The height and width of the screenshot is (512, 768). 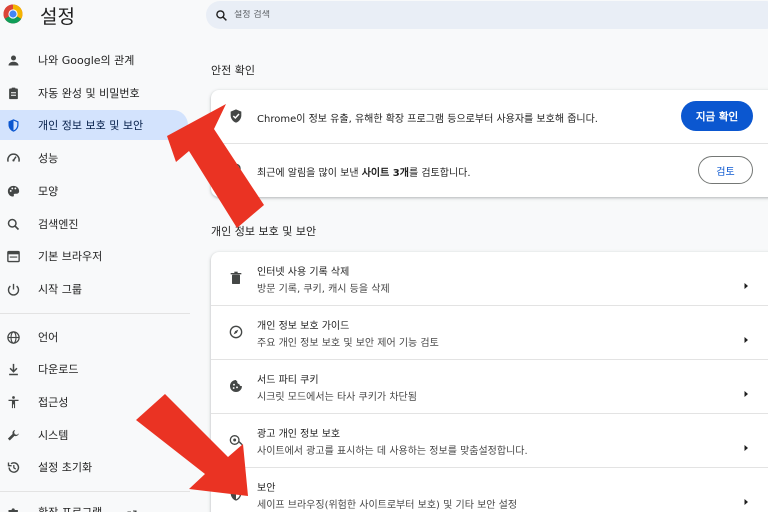 I want to click on row-title: 광고 개인 정보 보호, so click(x=299, y=434).